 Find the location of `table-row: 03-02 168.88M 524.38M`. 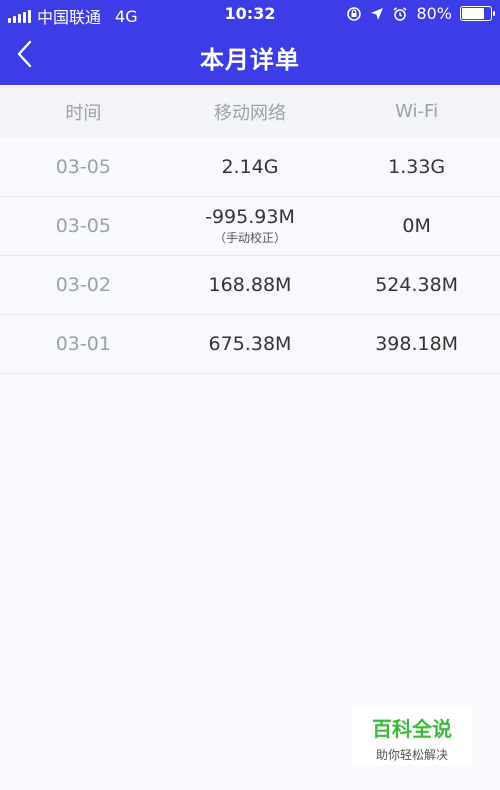

table-row: 03-02 168.88M 524.38M is located at coordinates (250, 285).